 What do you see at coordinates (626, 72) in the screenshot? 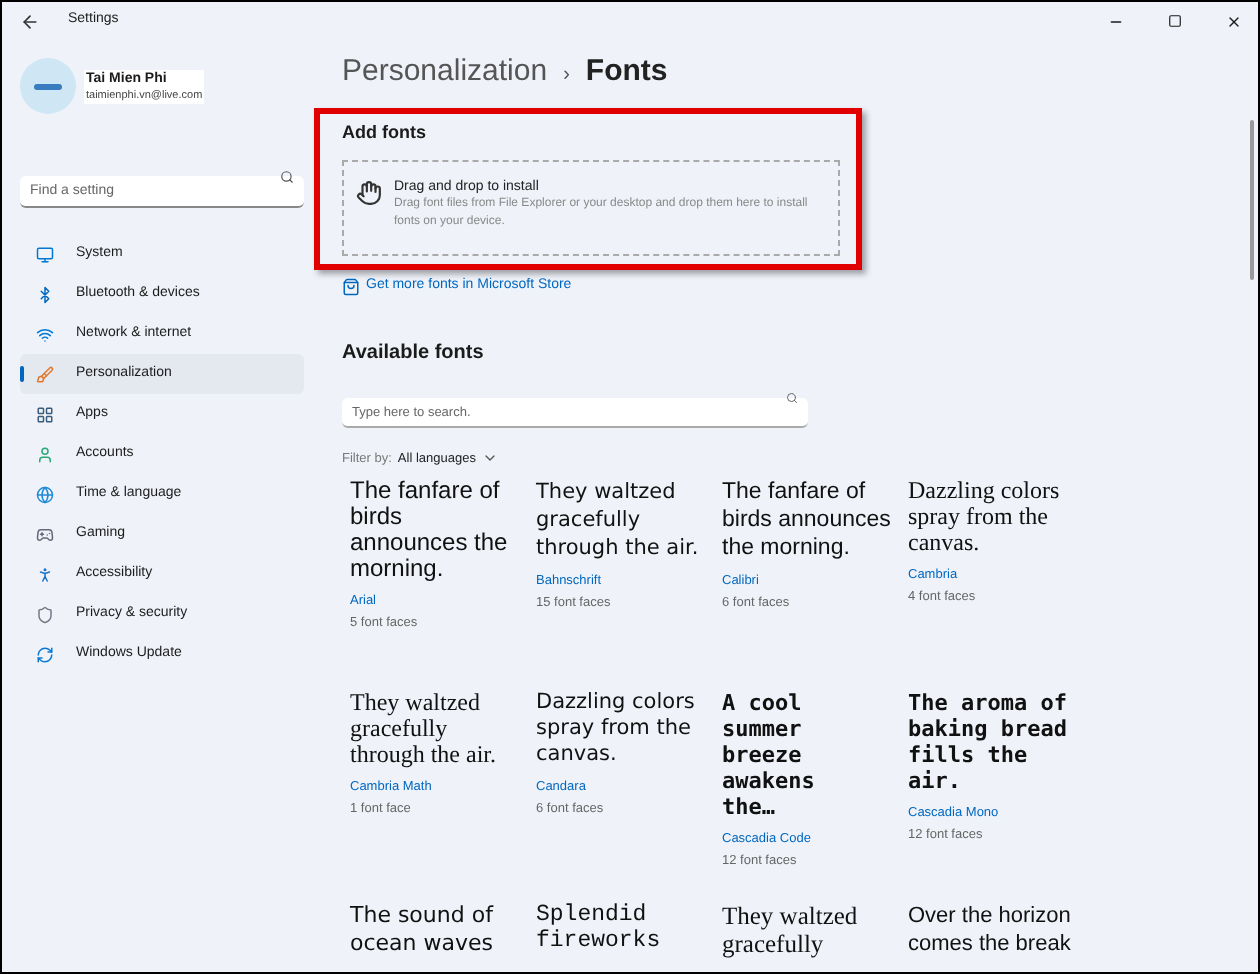
I see `page-title: Fonts` at bounding box center [626, 72].